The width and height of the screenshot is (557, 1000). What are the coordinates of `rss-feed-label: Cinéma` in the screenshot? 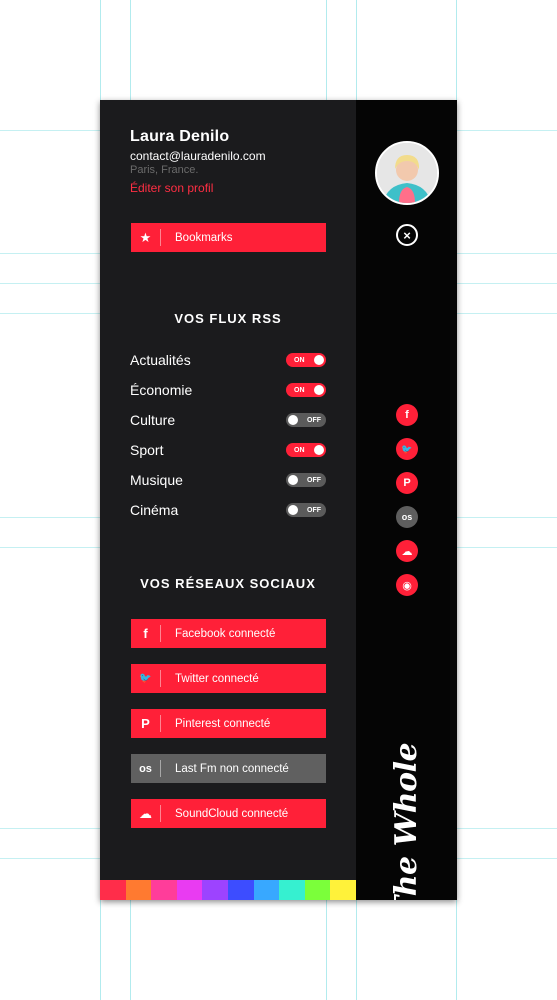 It's located at (154, 510).